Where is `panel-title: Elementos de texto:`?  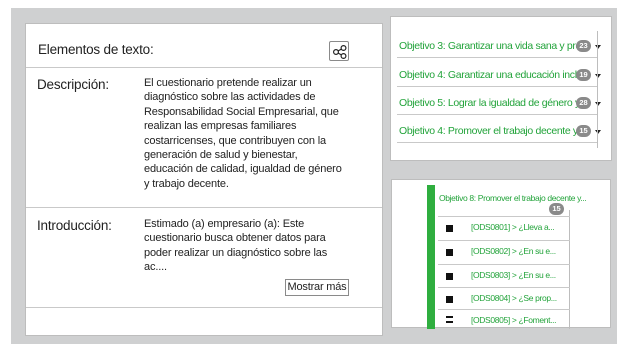 panel-title: Elementos de texto: is located at coordinates (96, 49).